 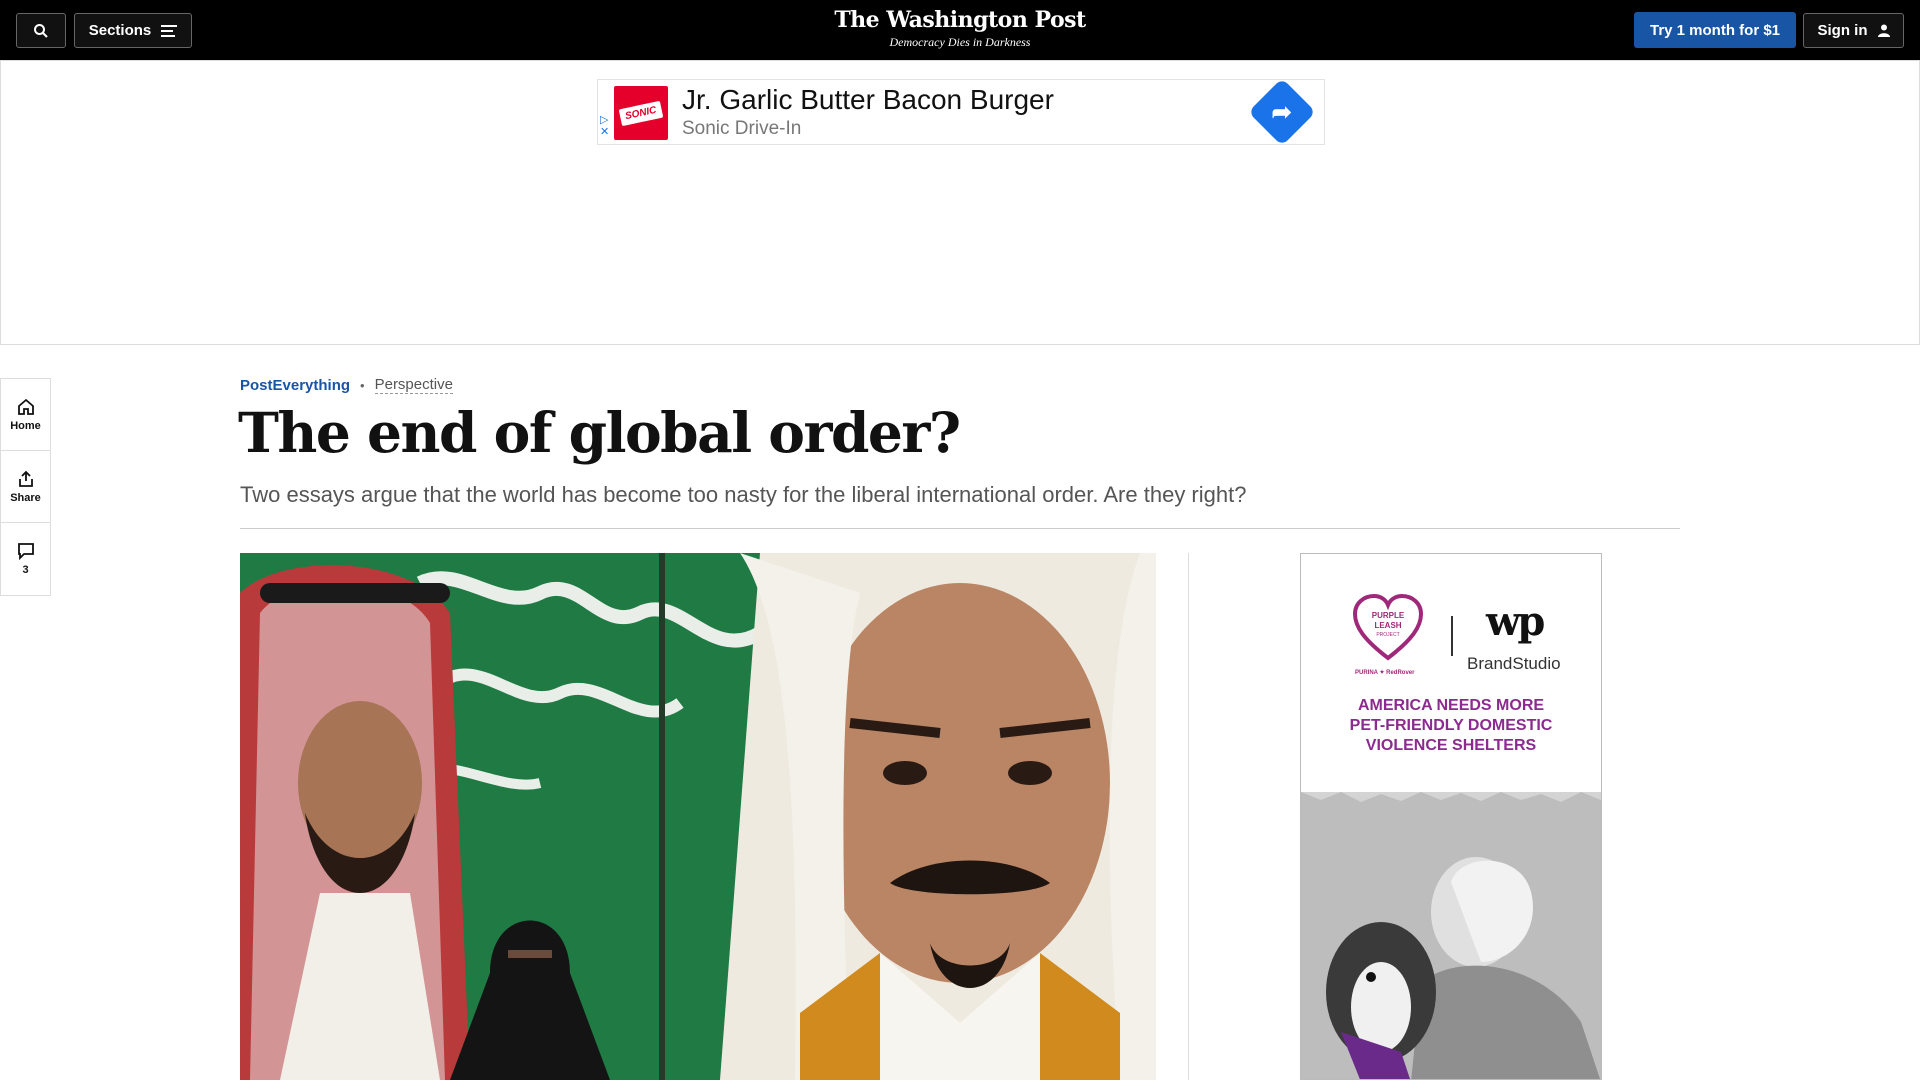 I want to click on share-button: Share, so click(x=25, y=487).